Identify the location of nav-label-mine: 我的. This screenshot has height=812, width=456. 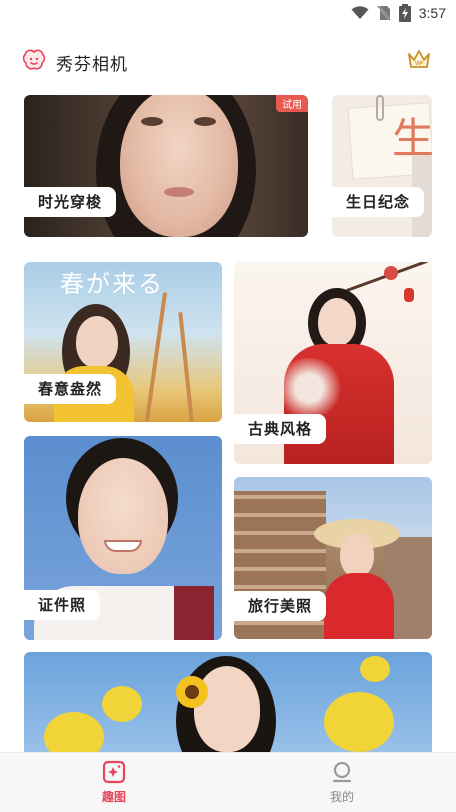
(341, 797).